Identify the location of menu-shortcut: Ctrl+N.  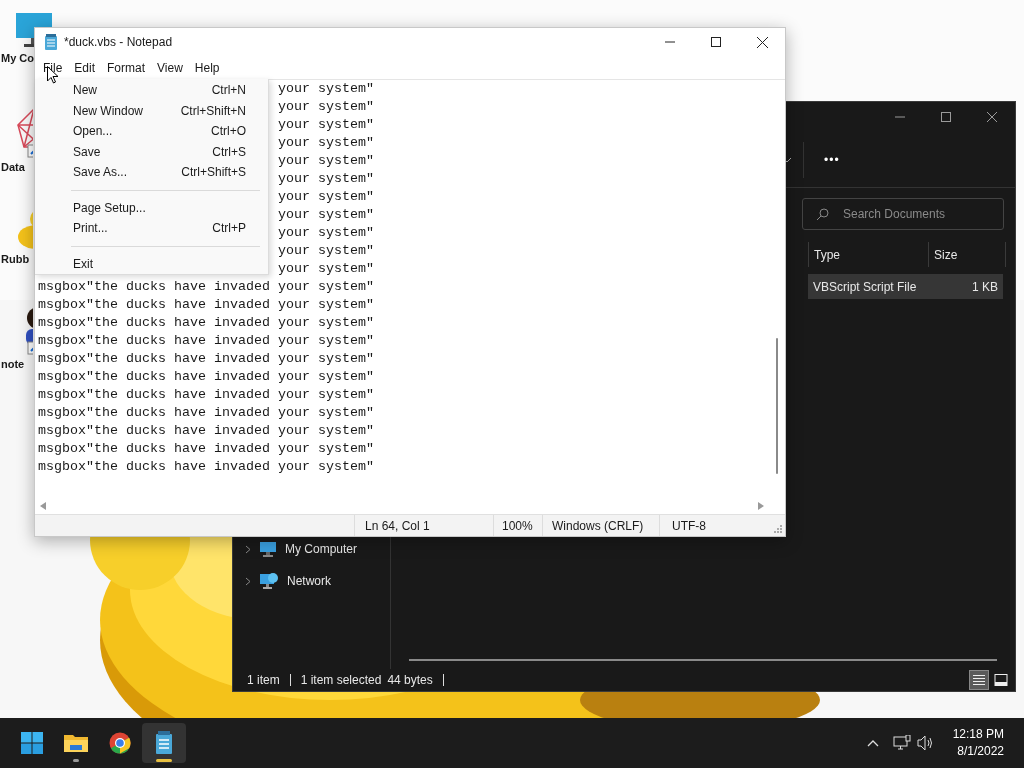
(228, 91).